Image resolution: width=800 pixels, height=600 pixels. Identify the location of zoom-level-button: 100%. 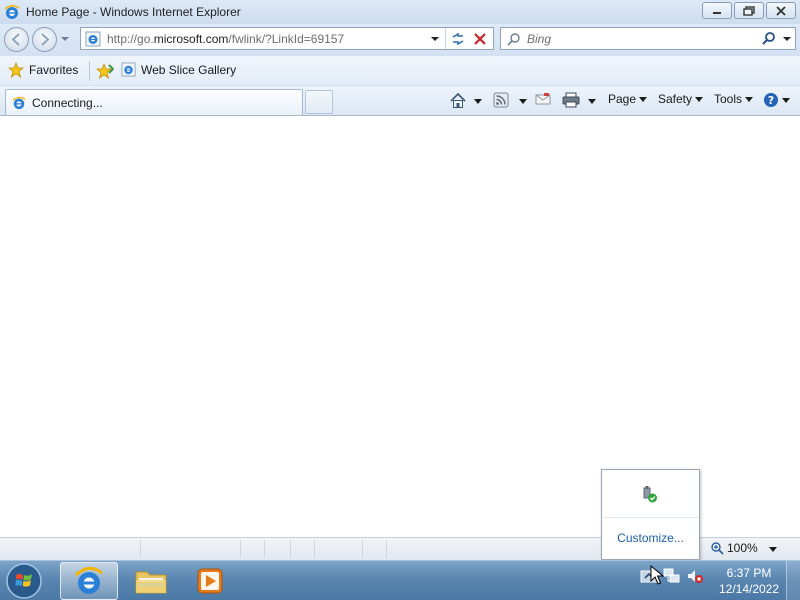
(734, 548).